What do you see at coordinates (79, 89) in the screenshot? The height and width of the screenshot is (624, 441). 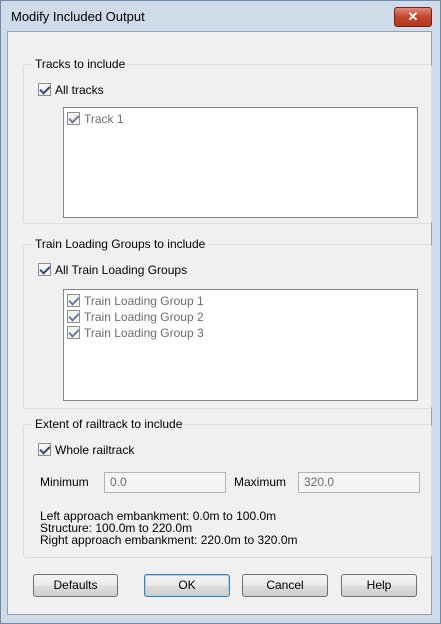 I see `all-tracks-label: All tracks` at bounding box center [79, 89].